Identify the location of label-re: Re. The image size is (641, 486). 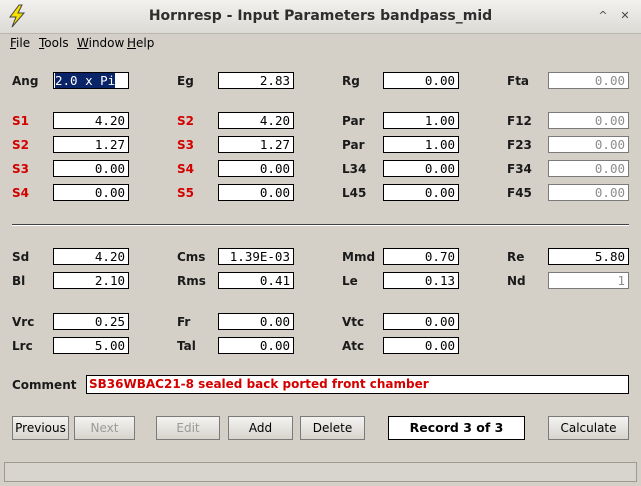
(516, 257).